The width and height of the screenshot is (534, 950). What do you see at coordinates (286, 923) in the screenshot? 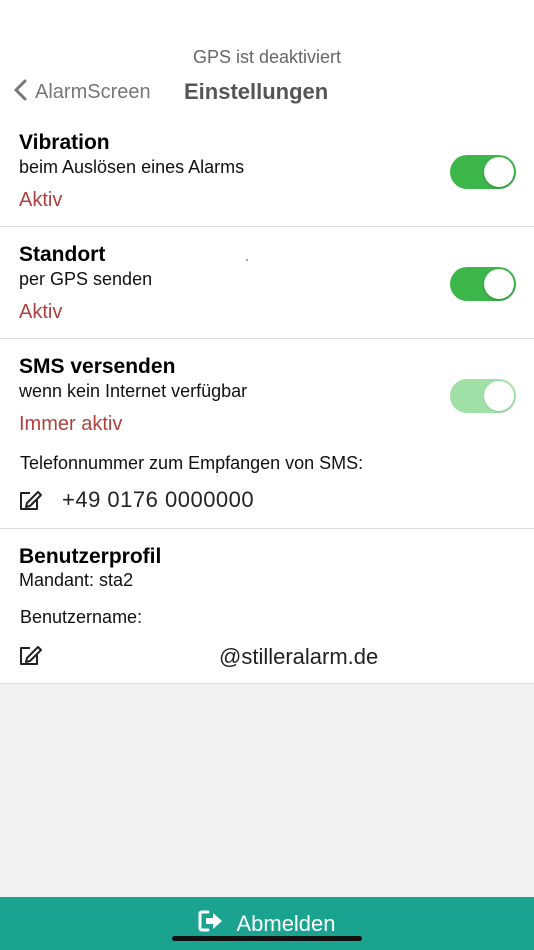
I see `logout-label: Abmelden` at bounding box center [286, 923].